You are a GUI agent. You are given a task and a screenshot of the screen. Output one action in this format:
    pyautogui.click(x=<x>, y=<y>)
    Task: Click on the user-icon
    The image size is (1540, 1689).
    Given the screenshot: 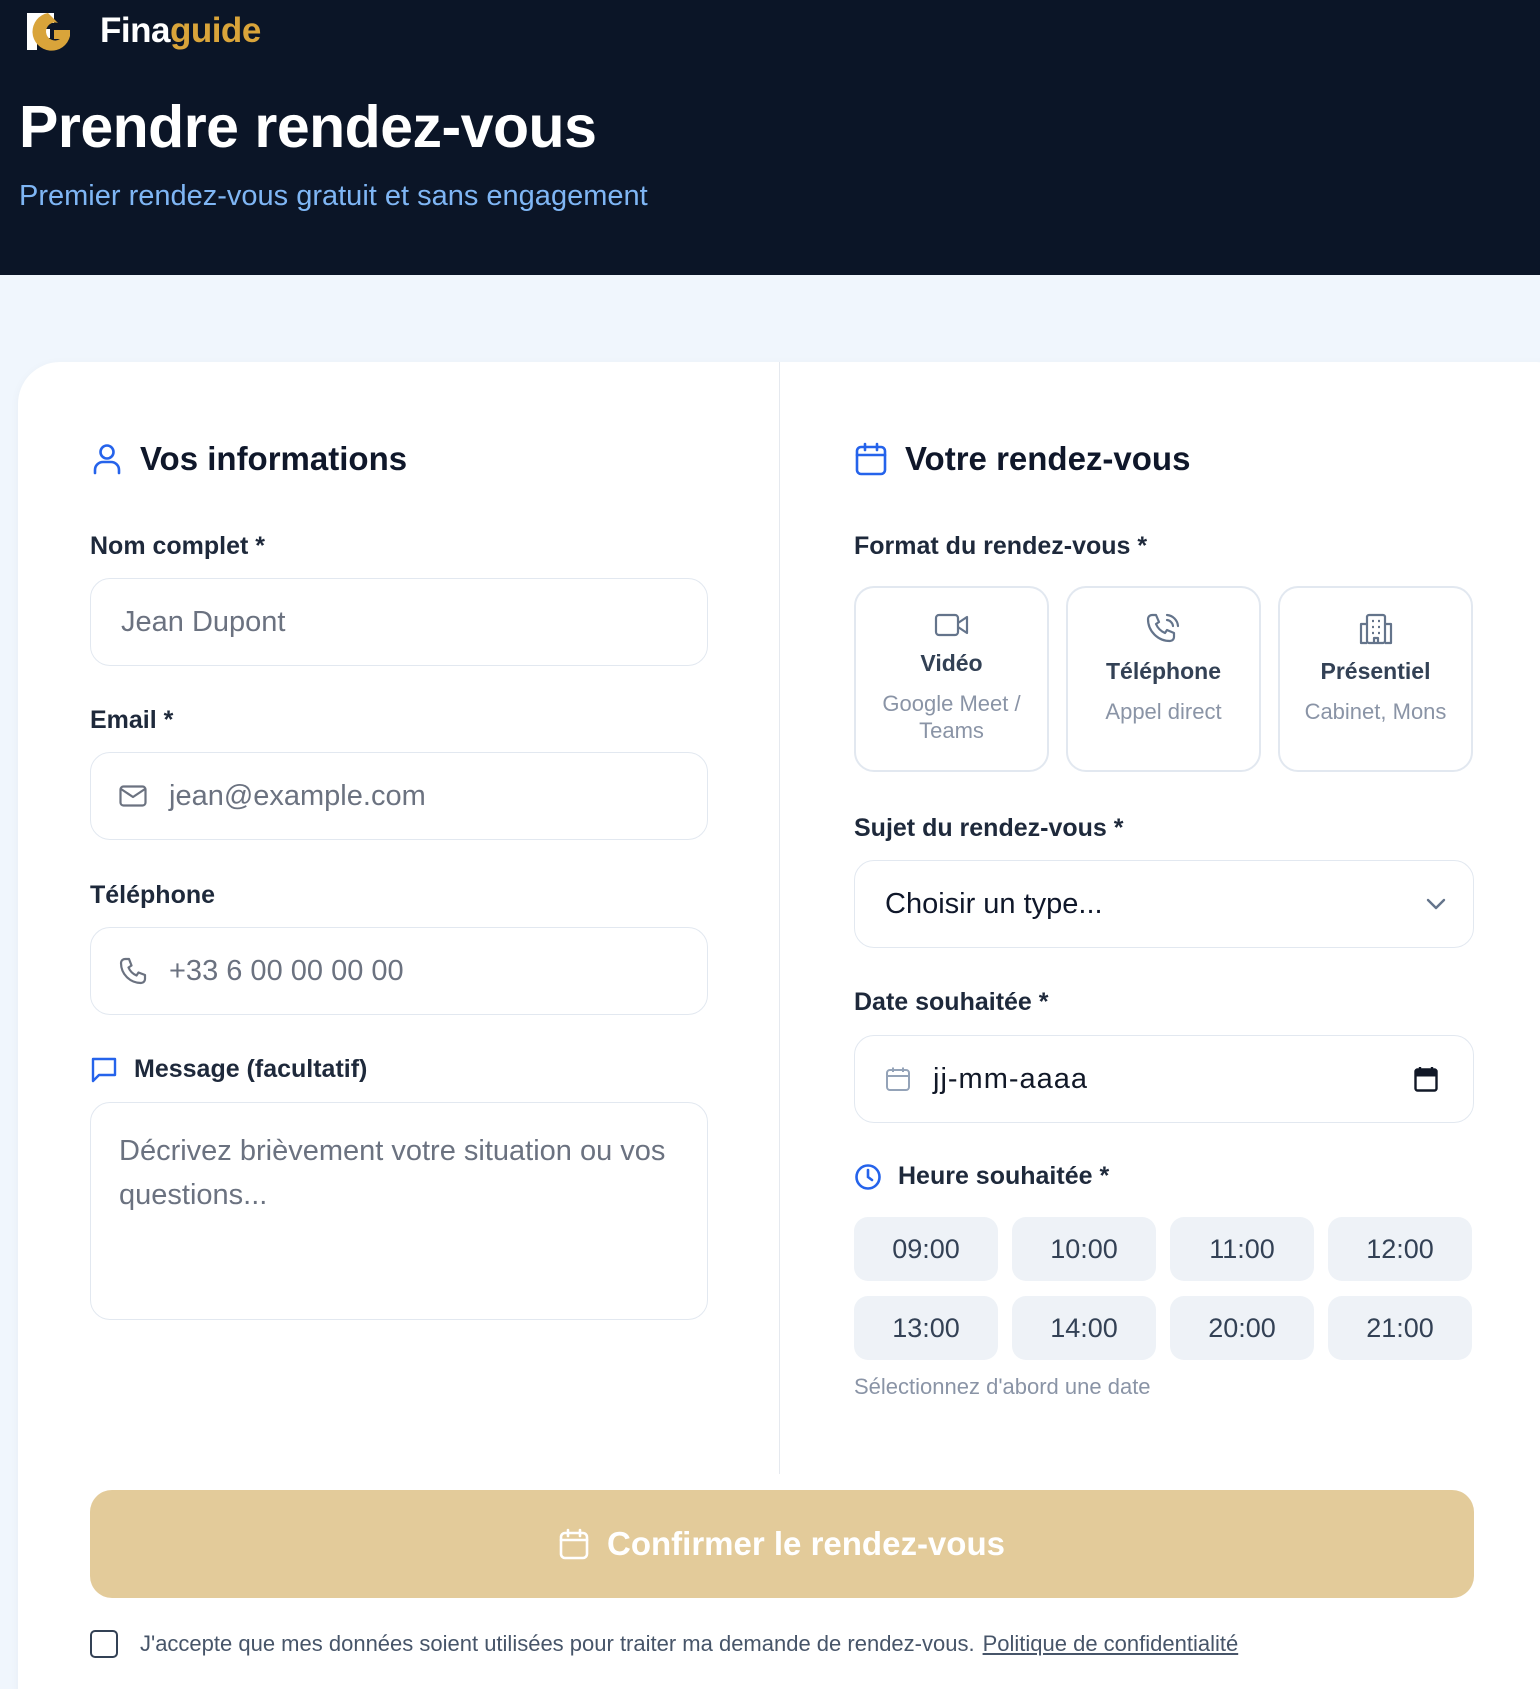 What is the action you would take?
    pyautogui.click(x=107, y=459)
    